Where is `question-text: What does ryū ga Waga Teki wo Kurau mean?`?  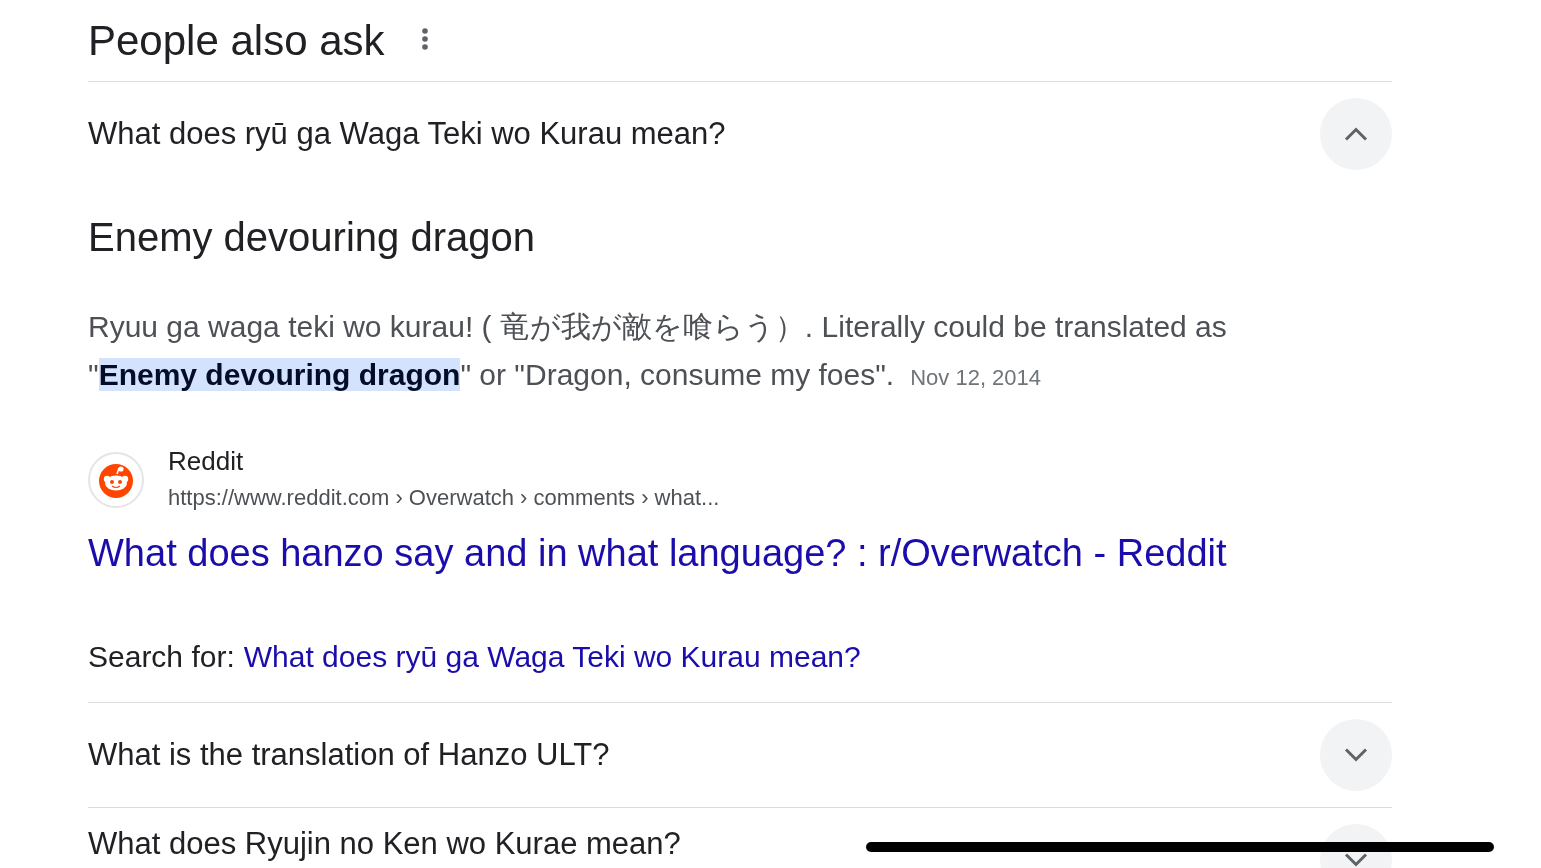
question-text: What does ryū ga Waga Teki wo Kurau mean? is located at coordinates (407, 134).